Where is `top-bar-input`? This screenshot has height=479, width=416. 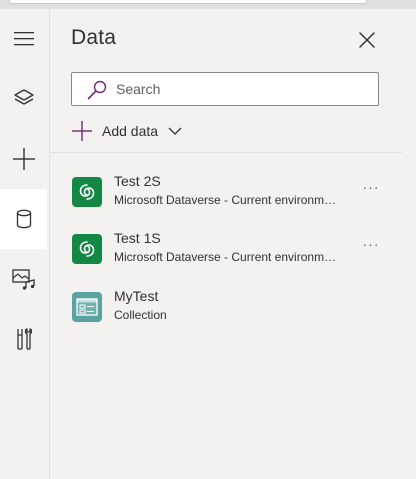
top-bar-input is located at coordinates (188, 2).